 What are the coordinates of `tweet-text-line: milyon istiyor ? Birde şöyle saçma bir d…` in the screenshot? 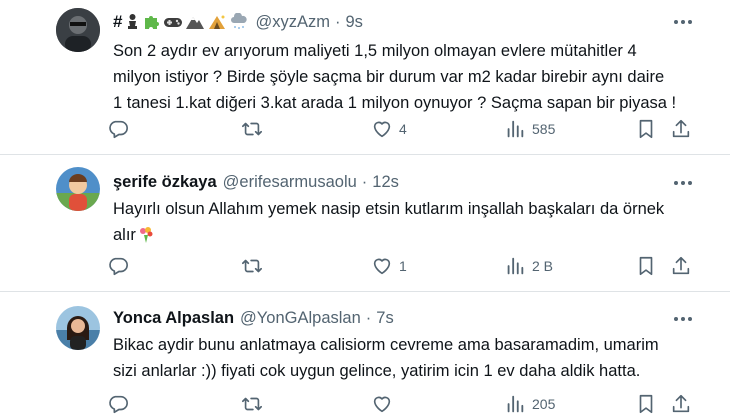 It's located at (389, 77).